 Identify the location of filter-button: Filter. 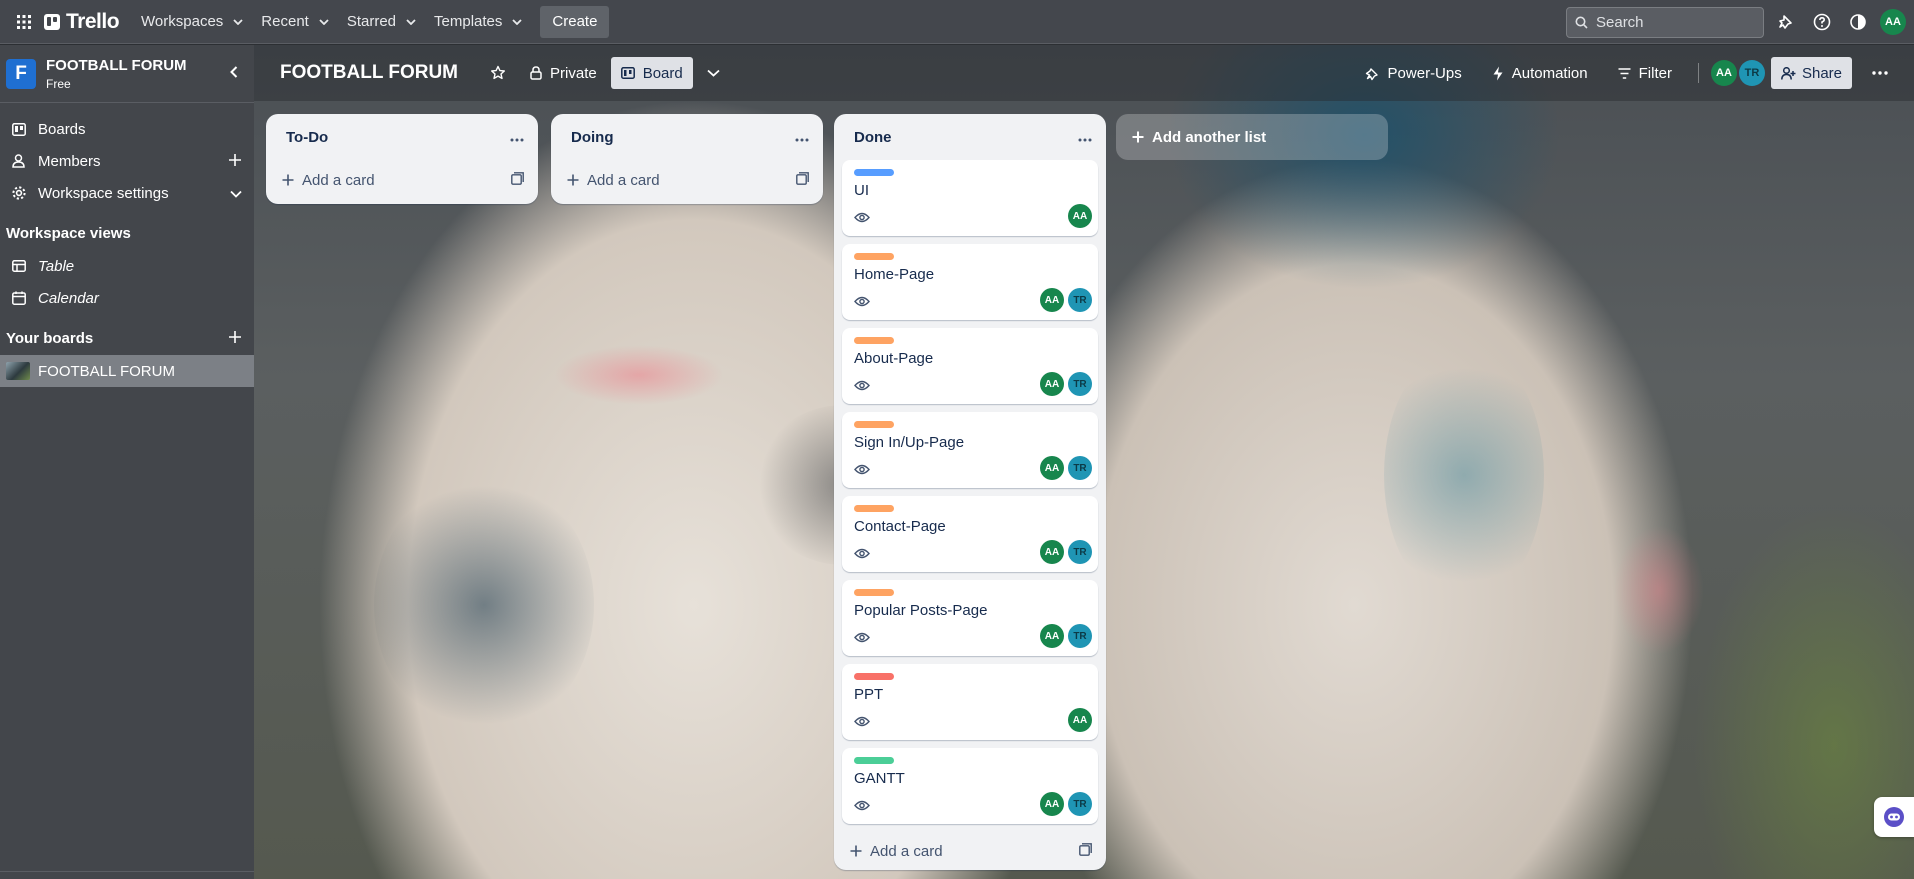
(1645, 73).